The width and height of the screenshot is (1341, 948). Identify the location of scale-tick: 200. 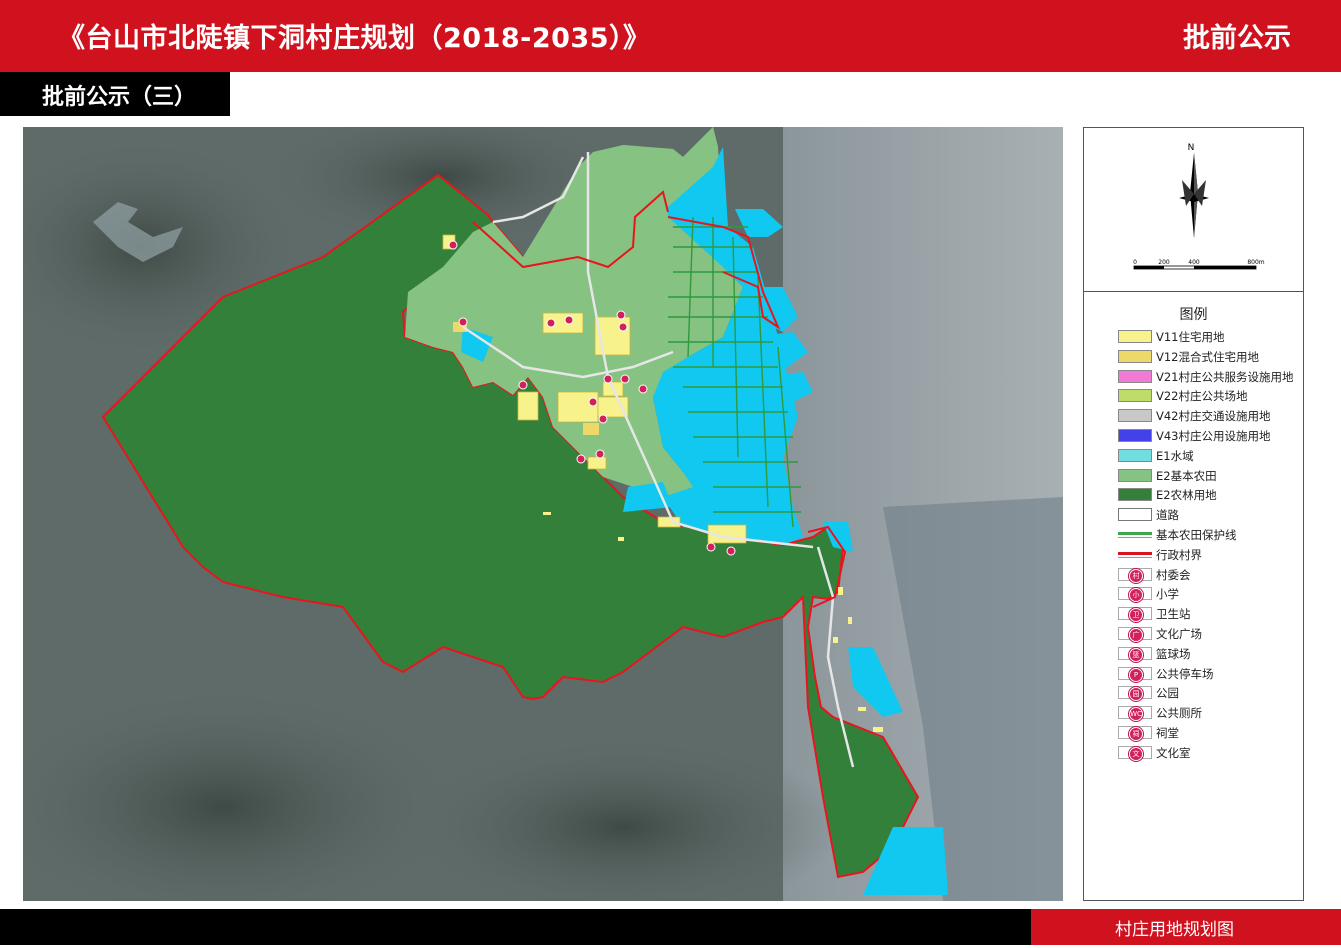
(1164, 262).